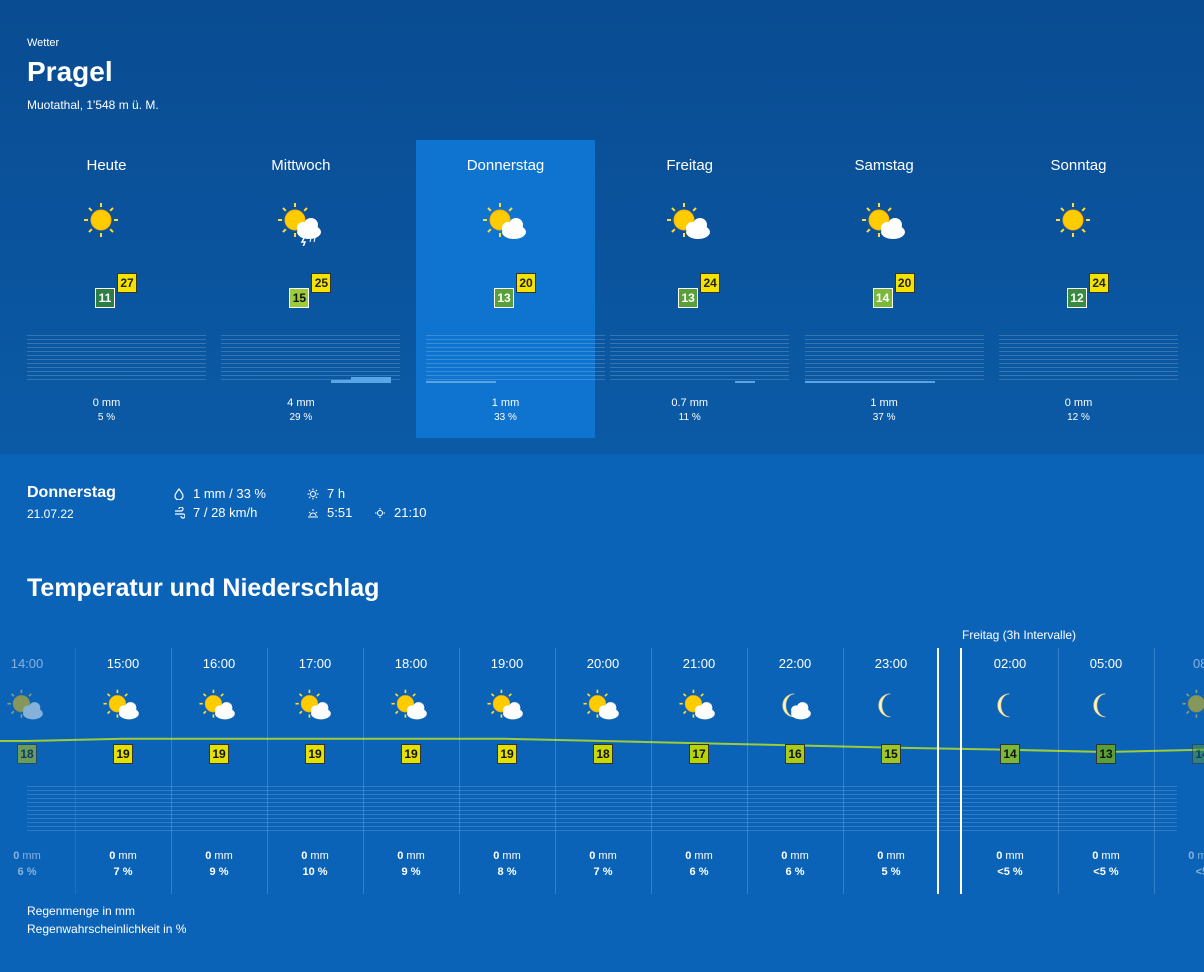 Image resolution: width=1204 pixels, height=972 pixels. What do you see at coordinates (1078, 403) in the screenshot?
I see `rain-amount: 0 mm` at bounding box center [1078, 403].